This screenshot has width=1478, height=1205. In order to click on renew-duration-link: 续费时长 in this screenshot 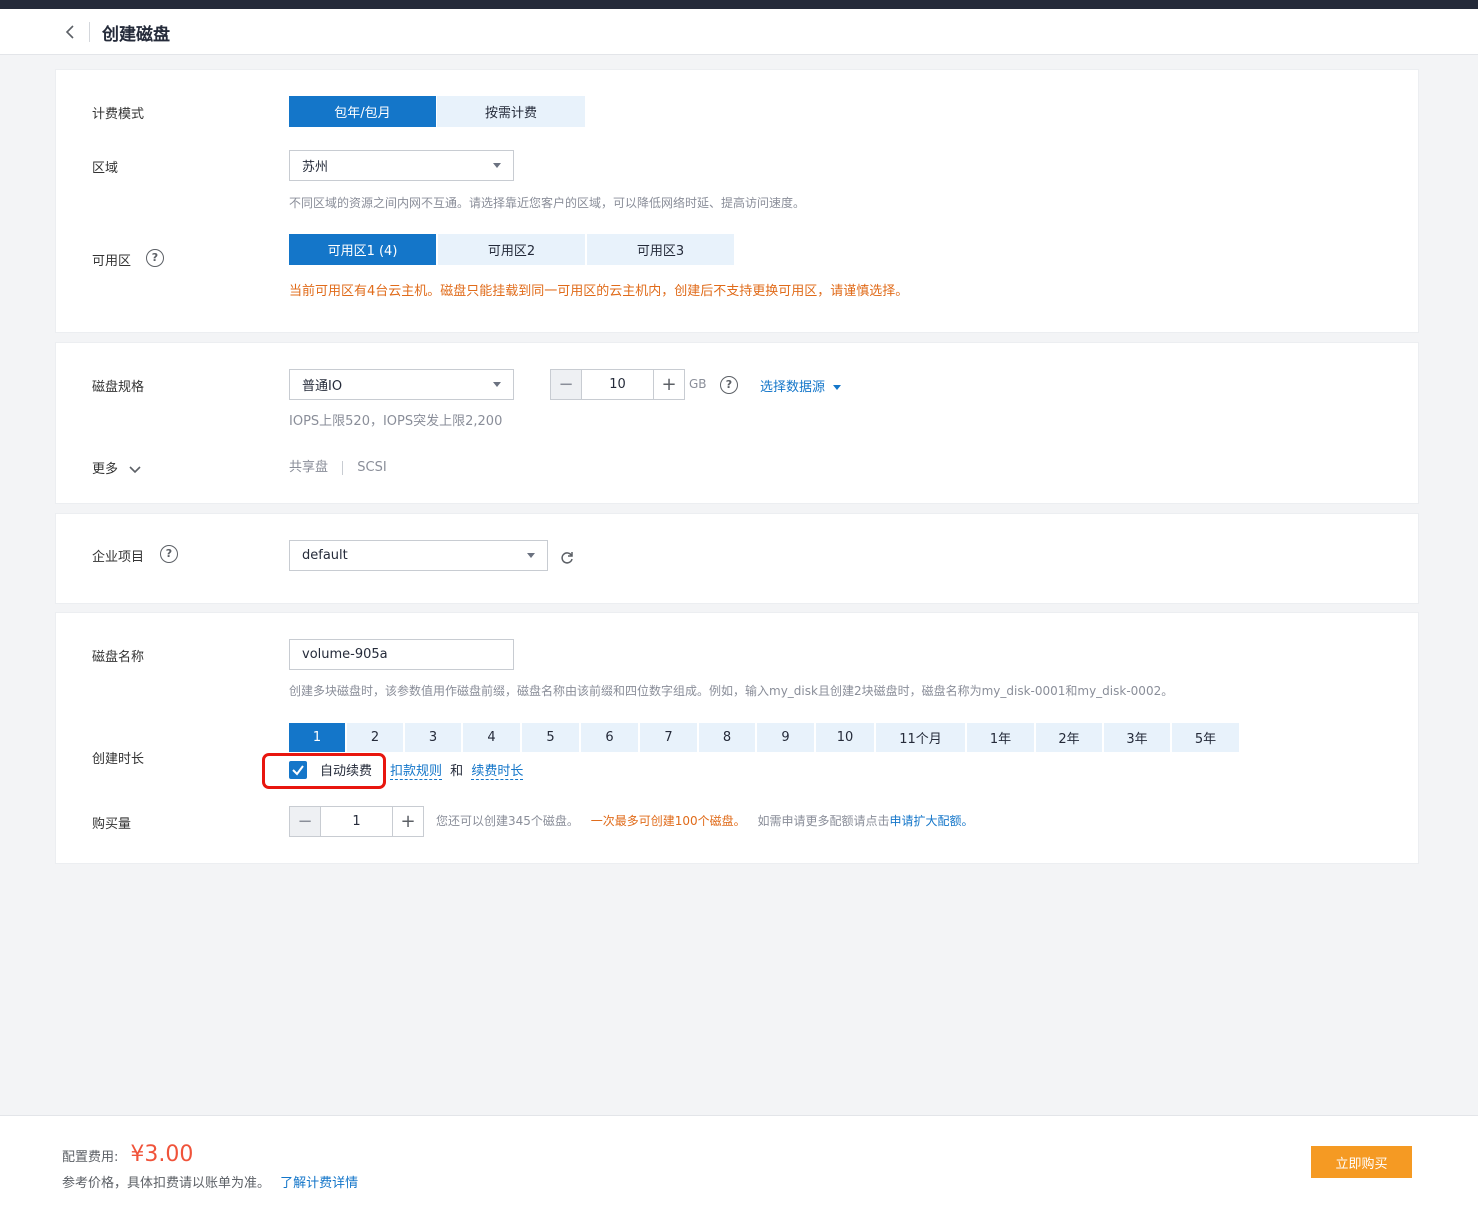, I will do `click(497, 772)`.